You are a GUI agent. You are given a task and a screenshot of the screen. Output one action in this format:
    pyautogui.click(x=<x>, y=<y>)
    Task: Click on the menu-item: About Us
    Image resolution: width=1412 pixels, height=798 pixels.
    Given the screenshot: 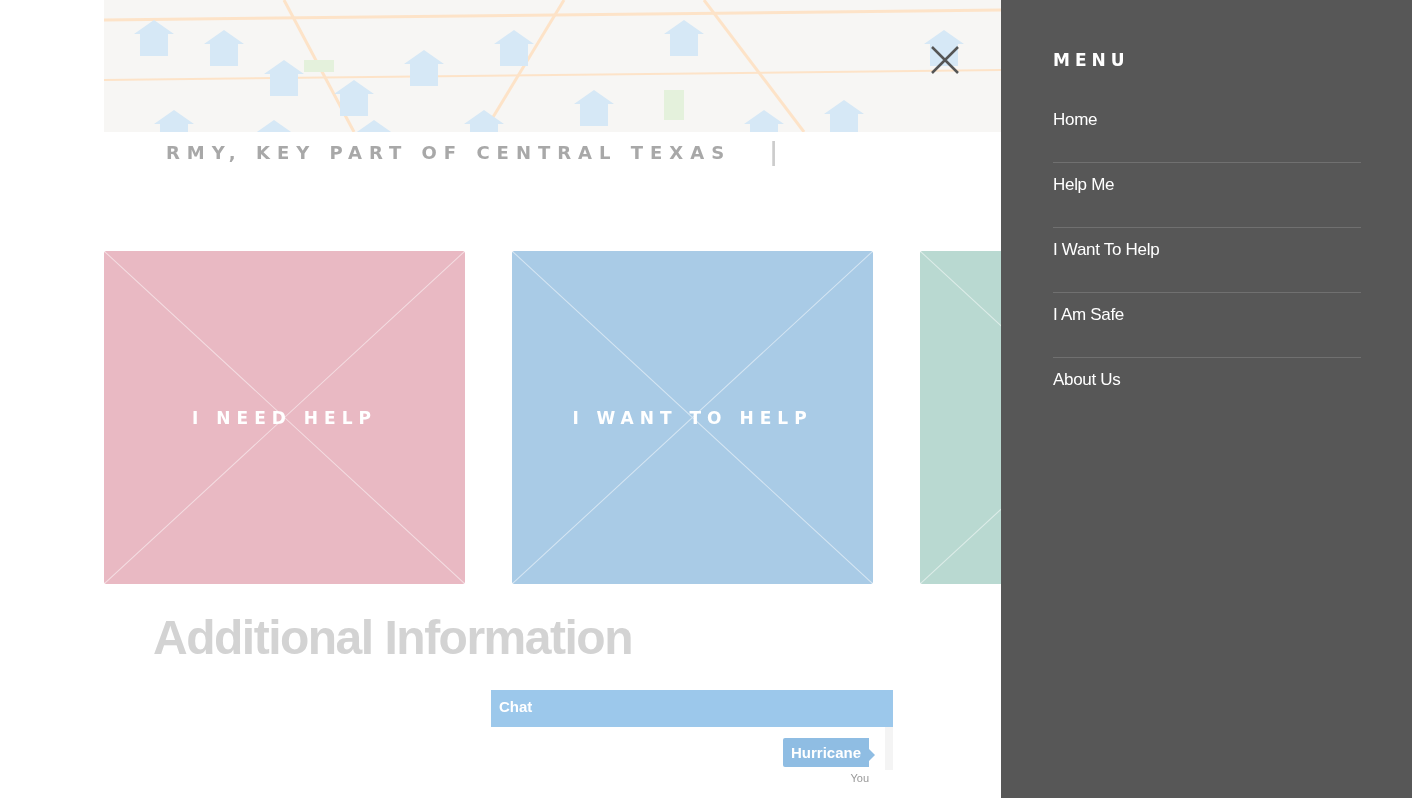 What is the action you would take?
    pyautogui.click(x=1207, y=390)
    